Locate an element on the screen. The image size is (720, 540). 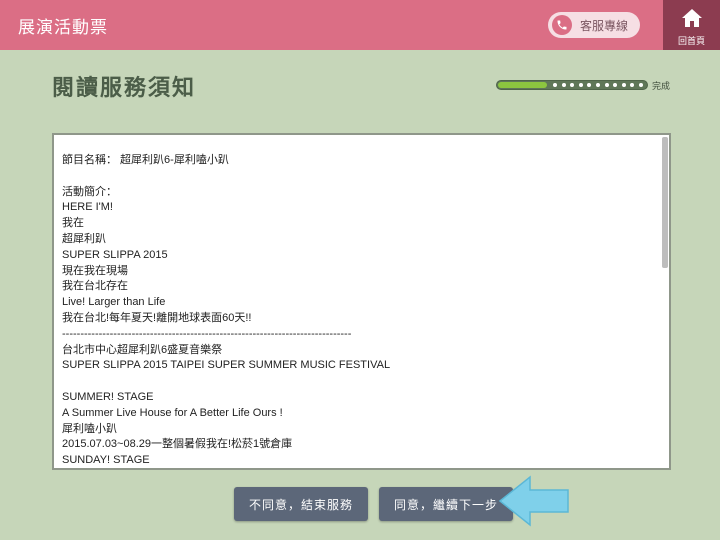
phone-icon is located at coordinates (562, 25).